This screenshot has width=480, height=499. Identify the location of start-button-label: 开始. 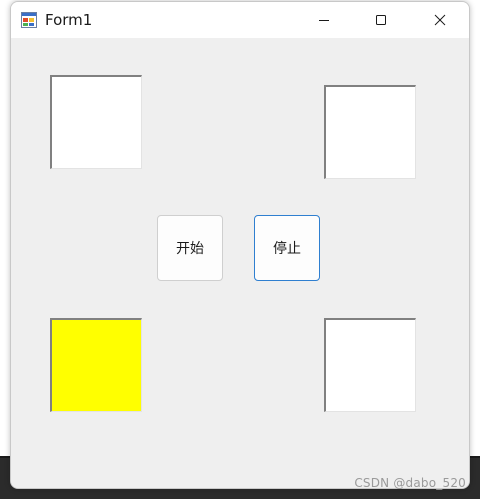
(190, 249).